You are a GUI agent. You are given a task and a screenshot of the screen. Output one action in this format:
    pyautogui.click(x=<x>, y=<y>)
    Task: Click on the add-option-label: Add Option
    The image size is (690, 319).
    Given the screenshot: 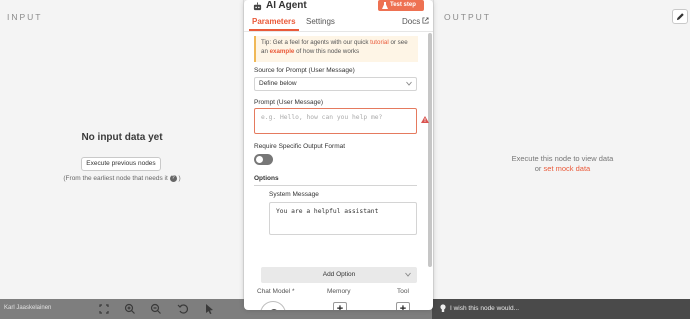 What is the action you would take?
    pyautogui.click(x=339, y=274)
    